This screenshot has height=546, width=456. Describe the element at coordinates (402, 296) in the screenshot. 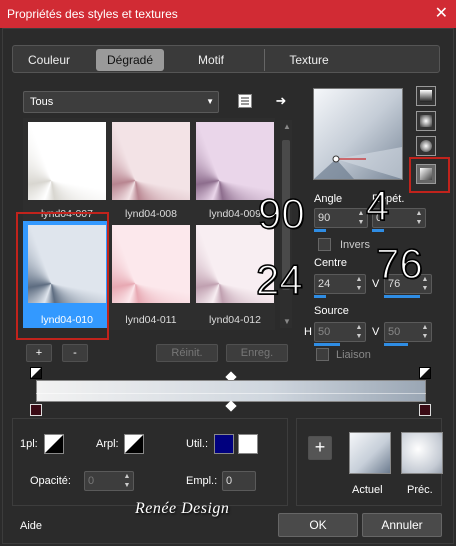

I see `centre-v-slider` at that location.